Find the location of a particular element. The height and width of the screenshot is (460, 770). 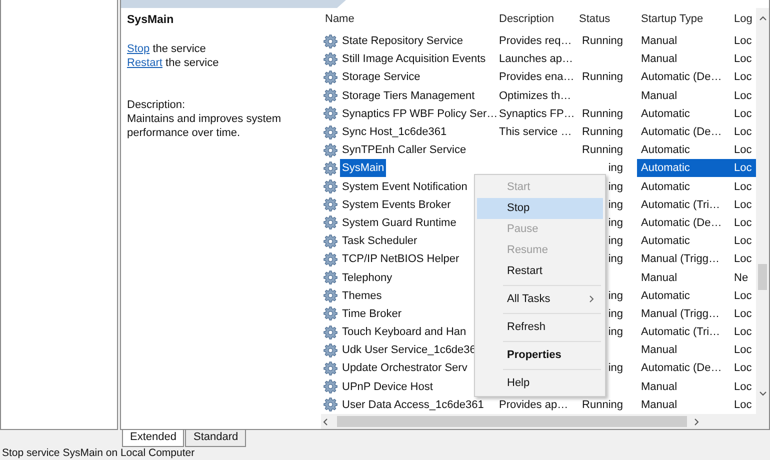

column-header: Description is located at coordinates (535, 19).